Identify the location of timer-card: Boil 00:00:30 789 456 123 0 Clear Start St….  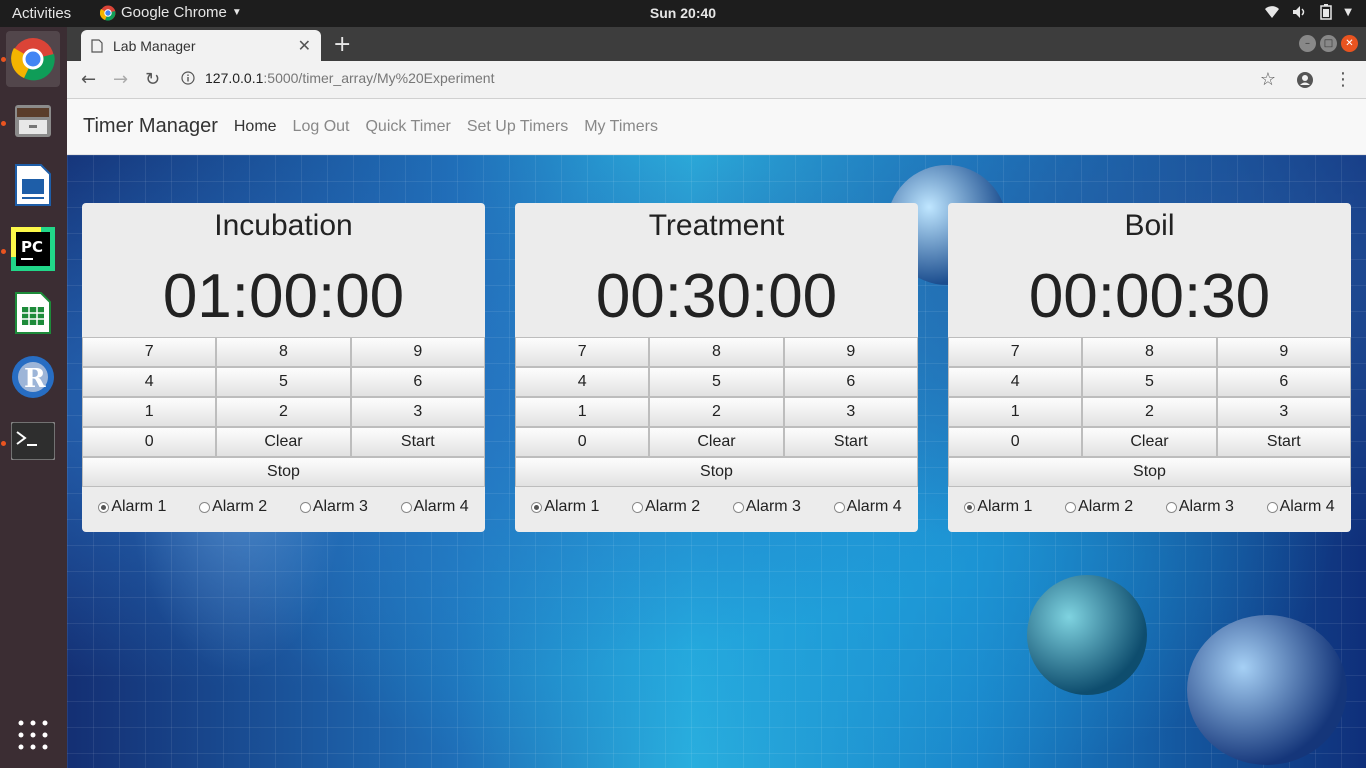
(1149, 367).